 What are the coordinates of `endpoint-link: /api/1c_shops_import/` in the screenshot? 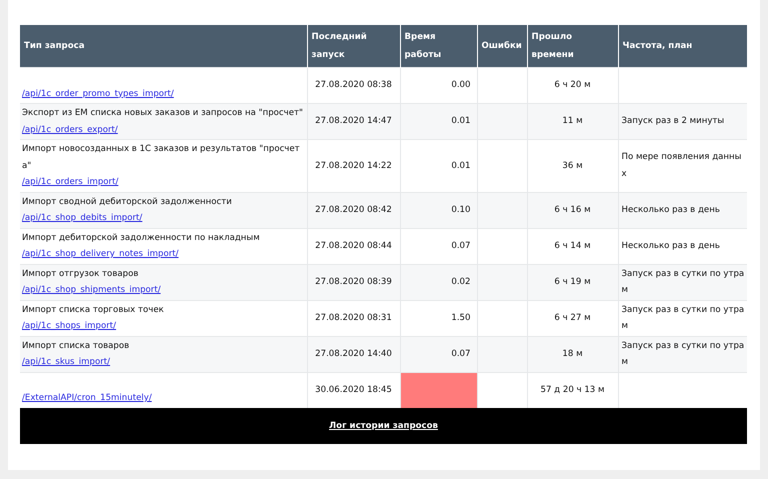 It's located at (69, 326).